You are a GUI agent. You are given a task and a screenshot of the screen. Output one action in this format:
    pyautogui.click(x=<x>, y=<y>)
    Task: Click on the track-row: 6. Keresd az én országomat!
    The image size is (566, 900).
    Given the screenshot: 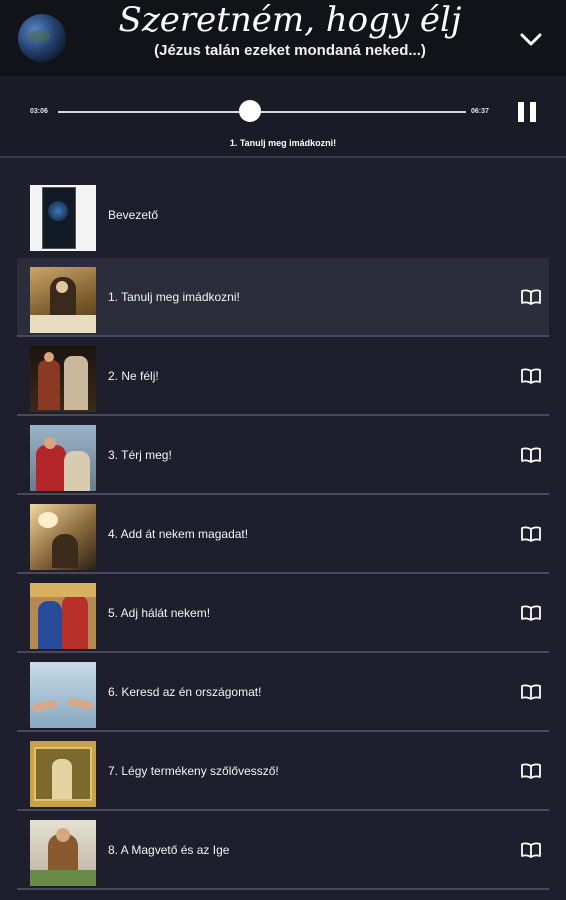 What is the action you would take?
    pyautogui.click(x=283, y=692)
    